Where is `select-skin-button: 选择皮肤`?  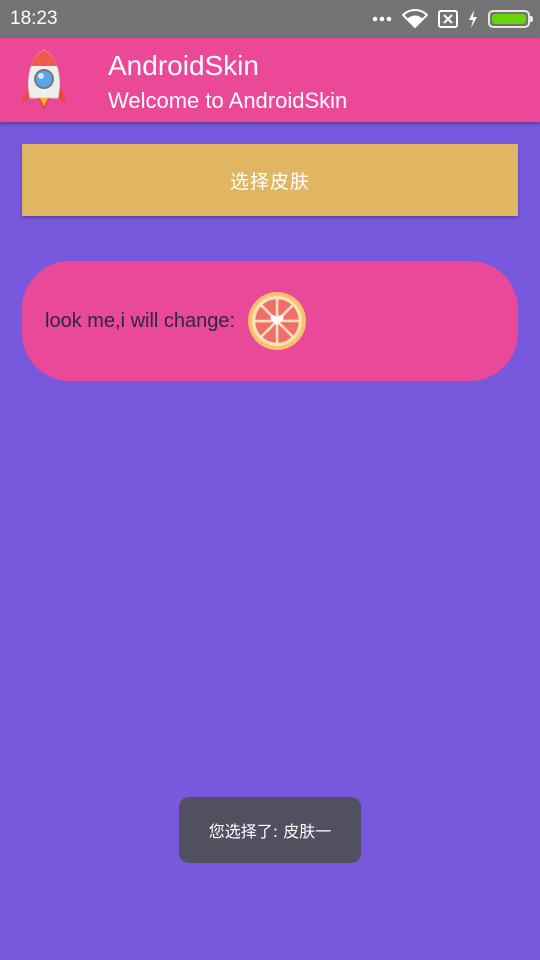 select-skin-button: 选择皮肤 is located at coordinates (270, 180).